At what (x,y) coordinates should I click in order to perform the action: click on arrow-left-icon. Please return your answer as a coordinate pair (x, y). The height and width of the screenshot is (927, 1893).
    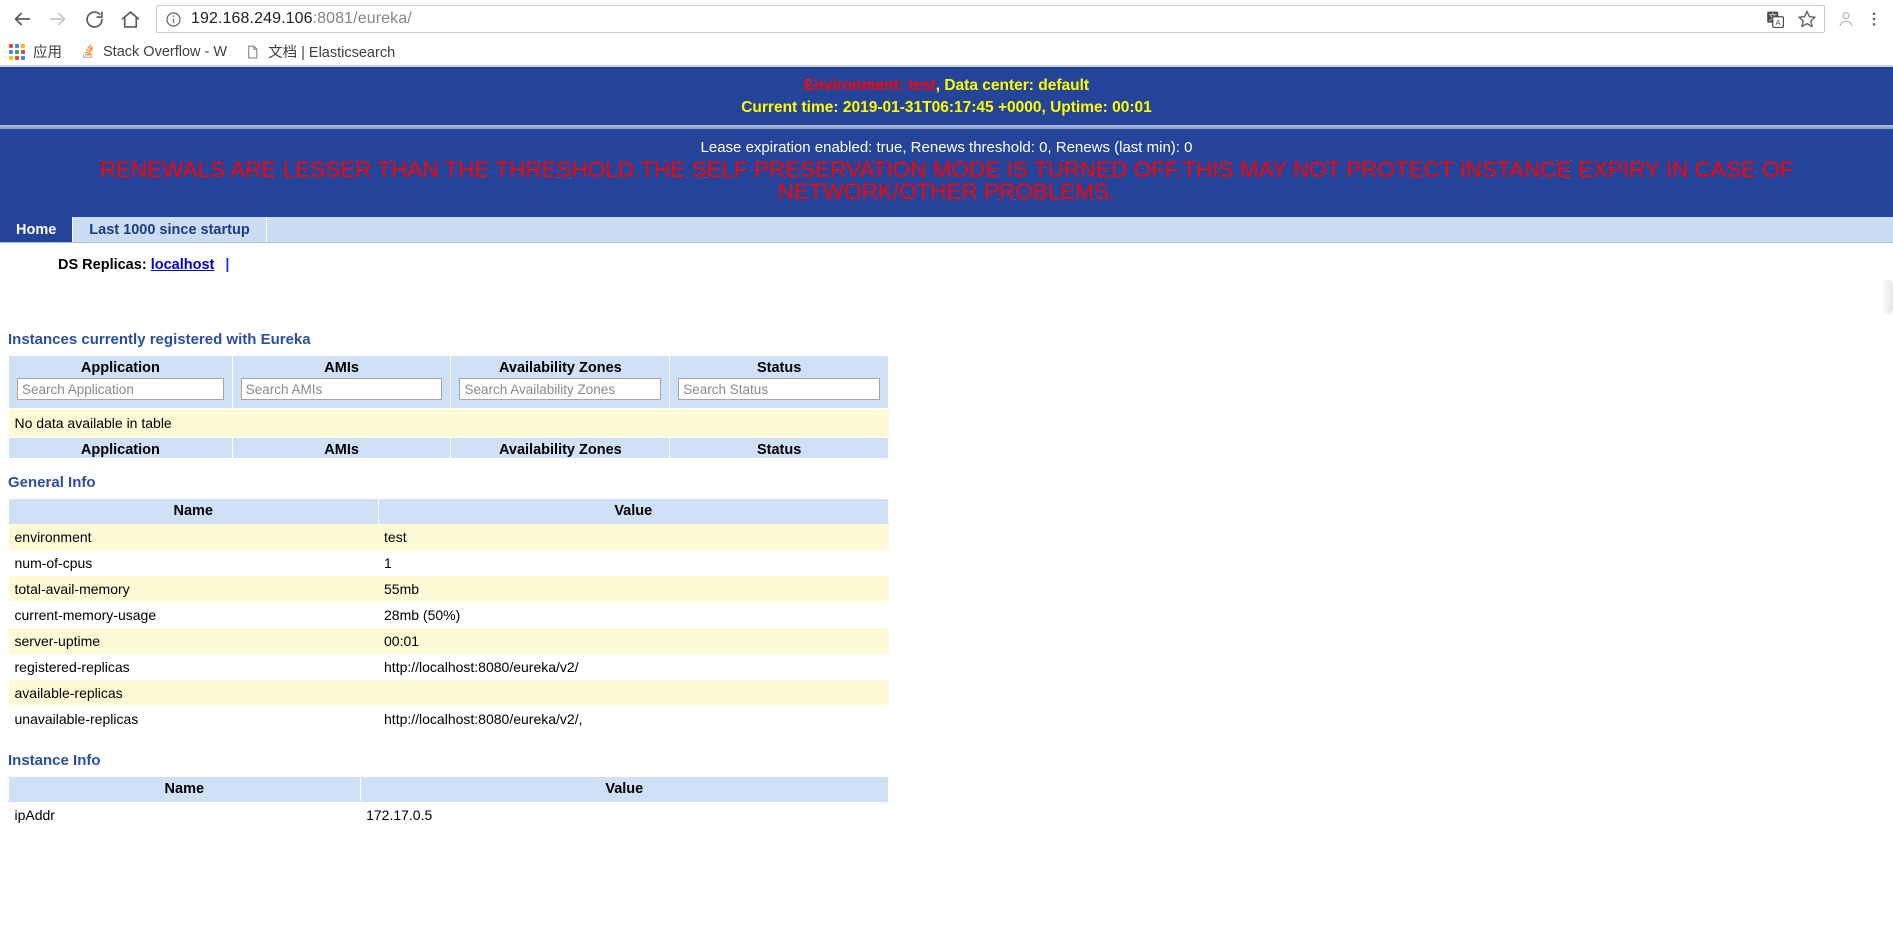
    Looking at the image, I should click on (22, 19).